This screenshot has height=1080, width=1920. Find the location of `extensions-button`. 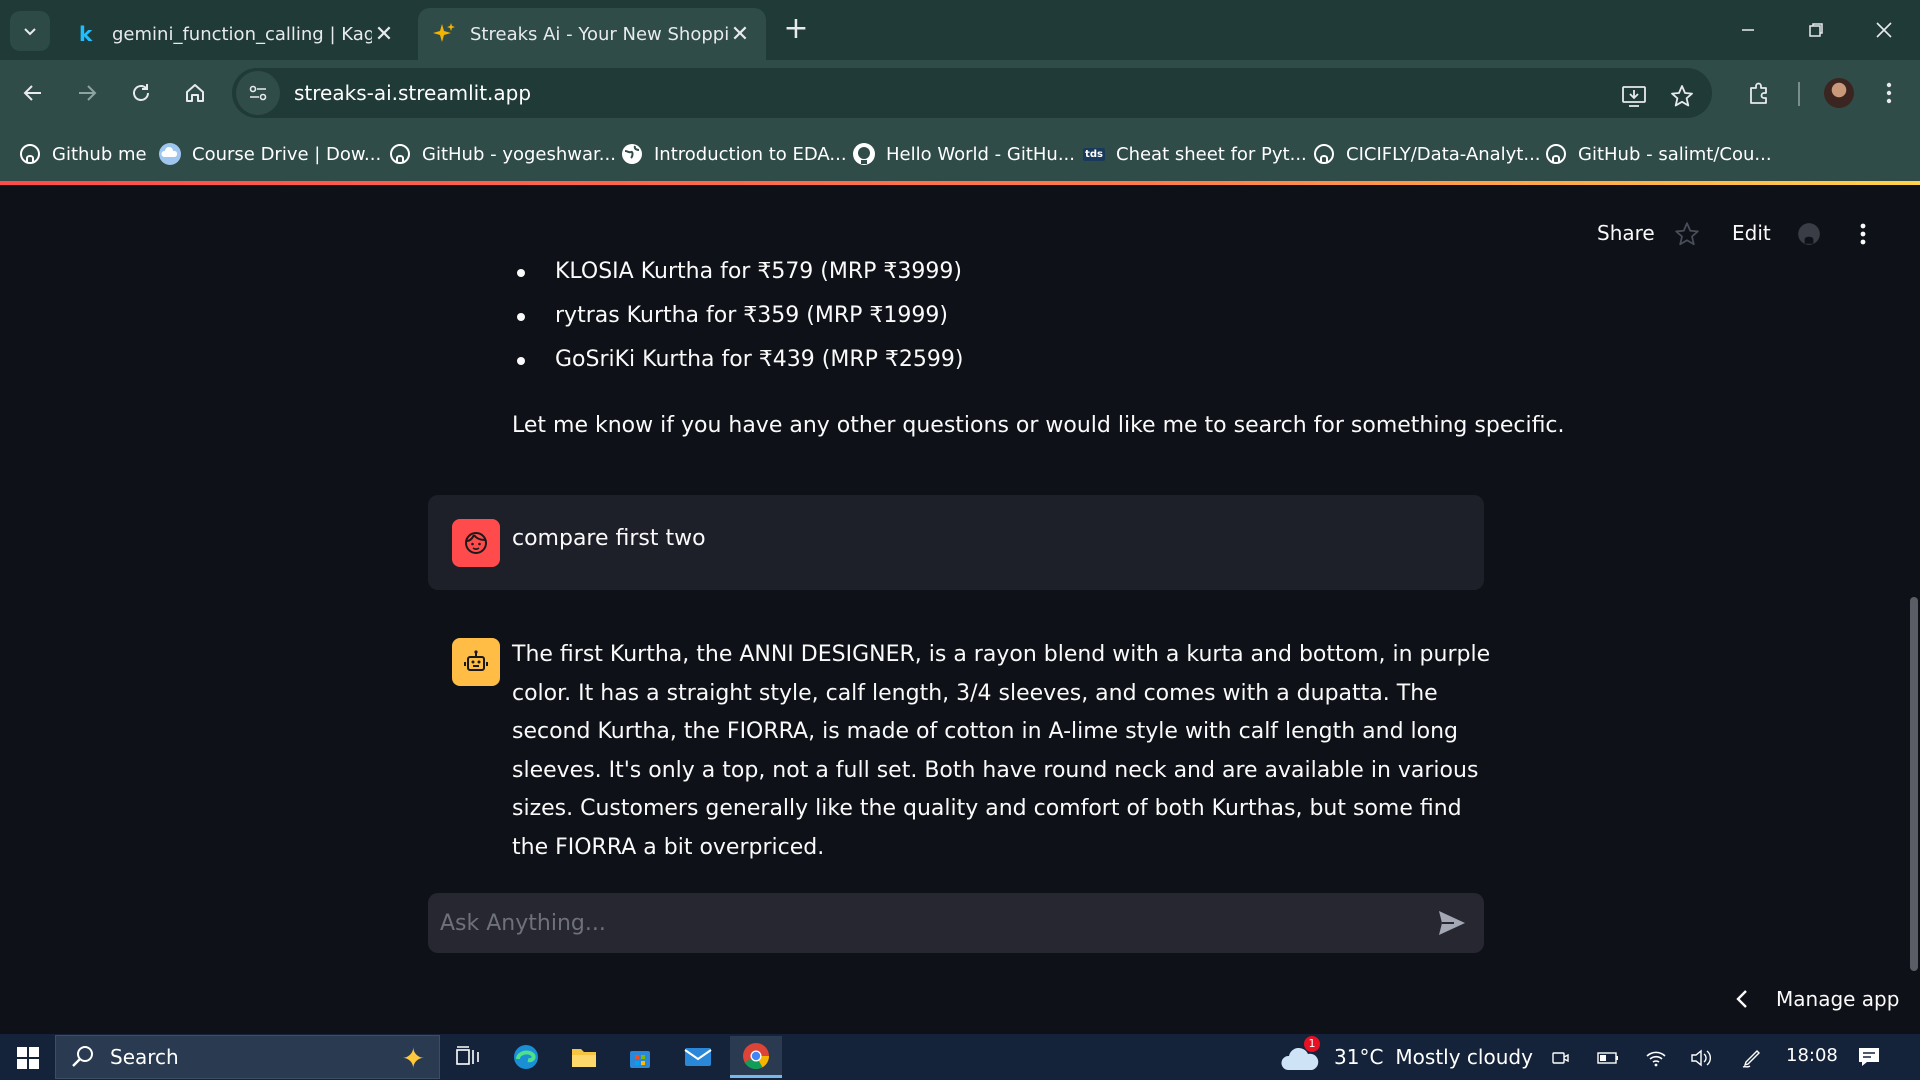

extensions-button is located at coordinates (1759, 93).